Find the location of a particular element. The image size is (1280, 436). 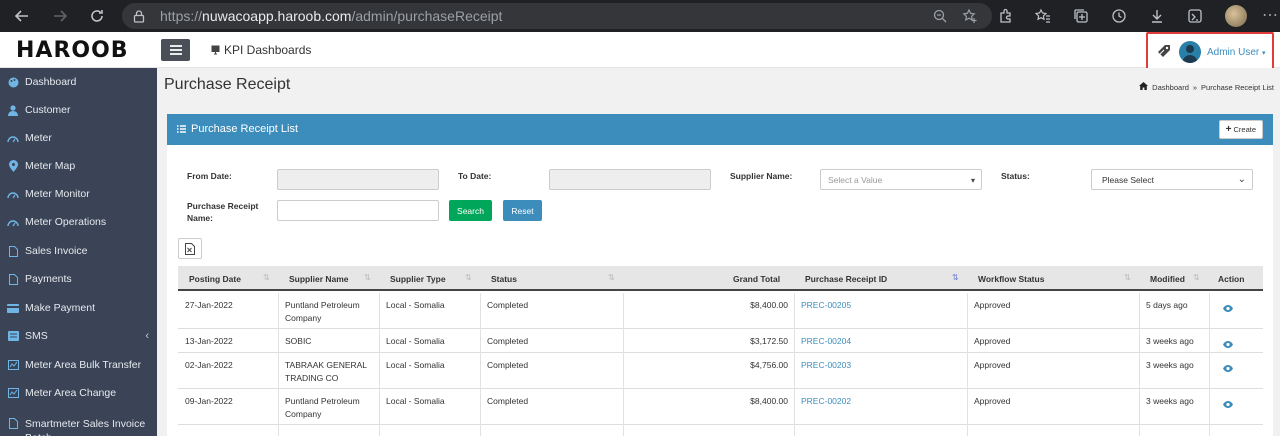

export-excel-button is located at coordinates (190, 248).